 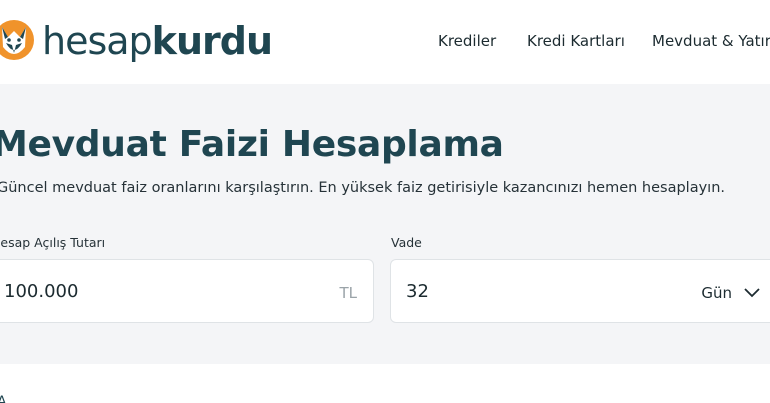 I want to click on term-input: 32 Gün, so click(x=580, y=291).